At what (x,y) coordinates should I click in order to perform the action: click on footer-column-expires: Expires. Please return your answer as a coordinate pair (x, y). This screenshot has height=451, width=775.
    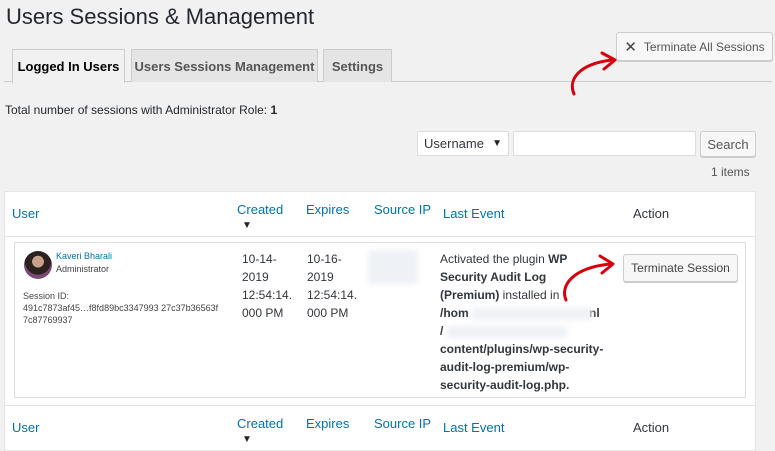
    Looking at the image, I should click on (327, 423).